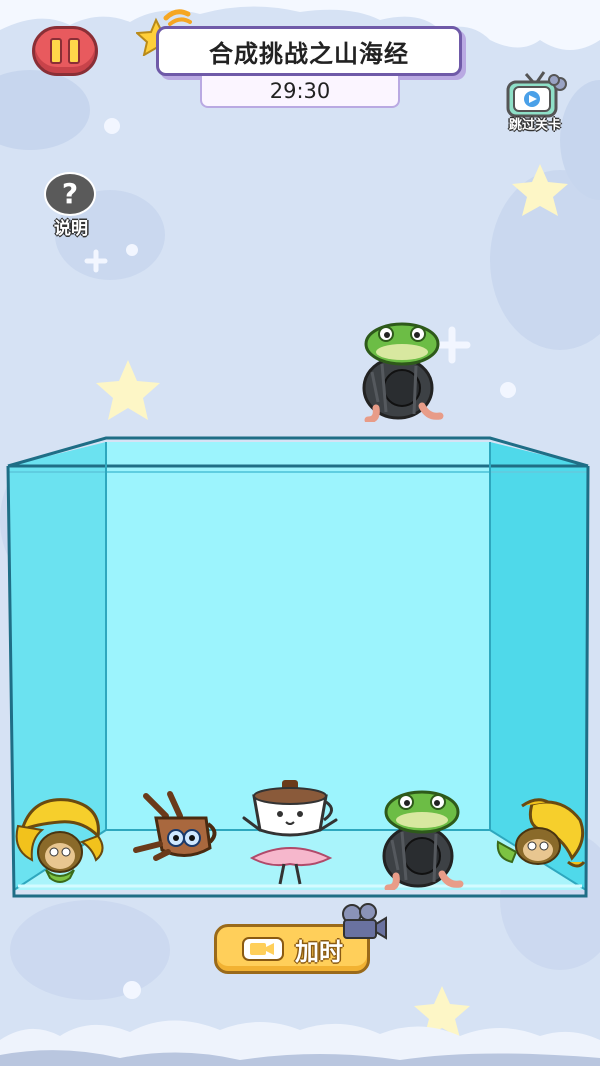  Describe the element at coordinates (309, 53) in the screenshot. I see `level-title: 合成挑战之山海经` at that location.